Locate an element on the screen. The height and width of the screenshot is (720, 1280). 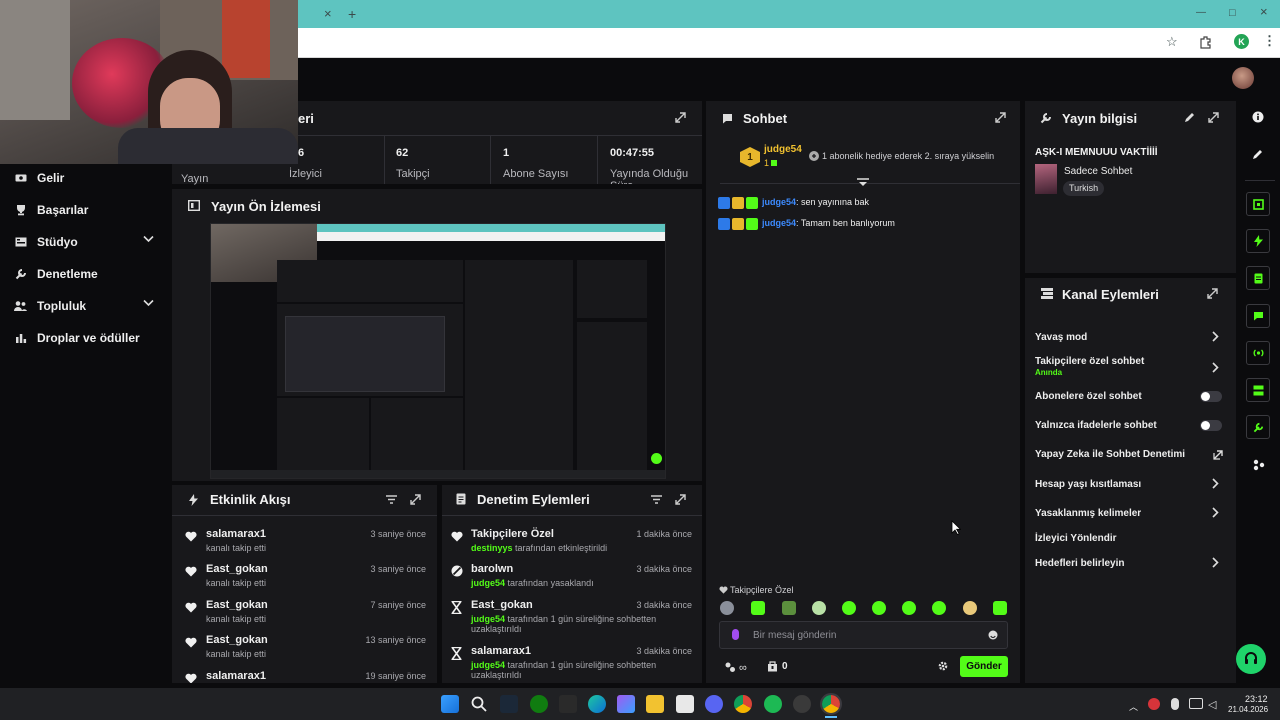
store-icon is located at coordinates (685, 704).